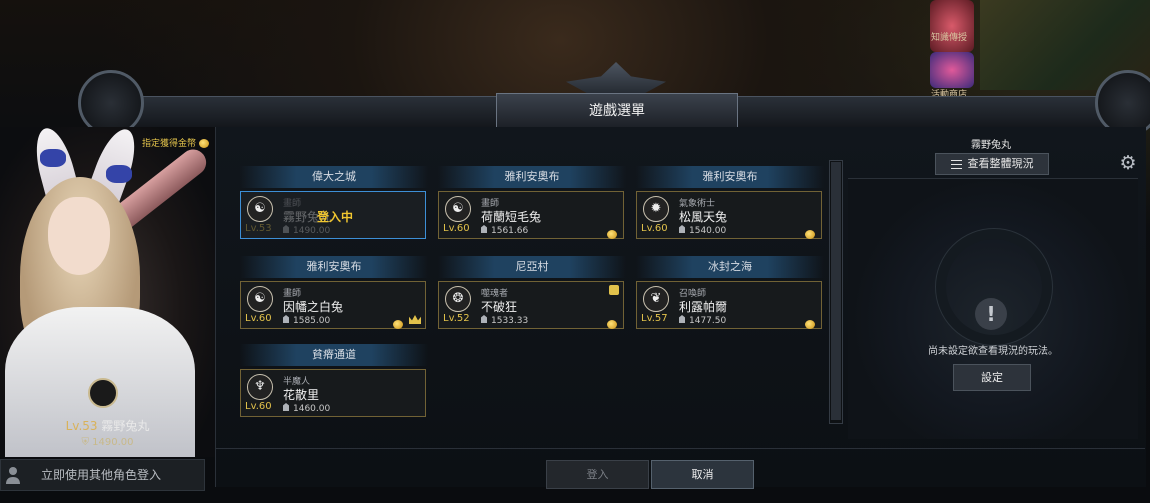 The image size is (1150, 503). Describe the element at coordinates (306, 408) in the screenshot. I see `character-power: 1460.00` at that location.